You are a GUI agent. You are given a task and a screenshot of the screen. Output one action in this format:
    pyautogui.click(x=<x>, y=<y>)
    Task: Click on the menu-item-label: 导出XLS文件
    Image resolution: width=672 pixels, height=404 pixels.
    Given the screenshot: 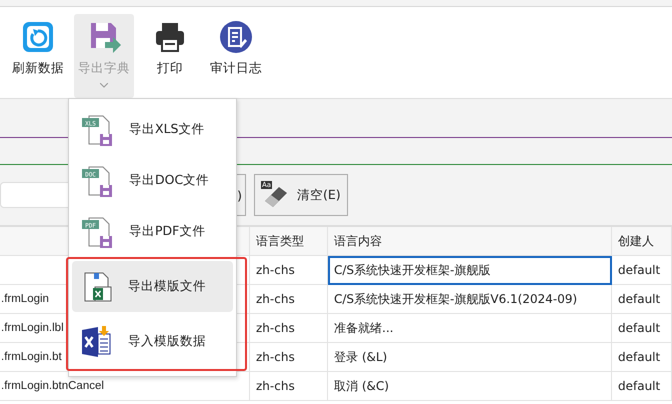 What is the action you would take?
    pyautogui.click(x=166, y=129)
    